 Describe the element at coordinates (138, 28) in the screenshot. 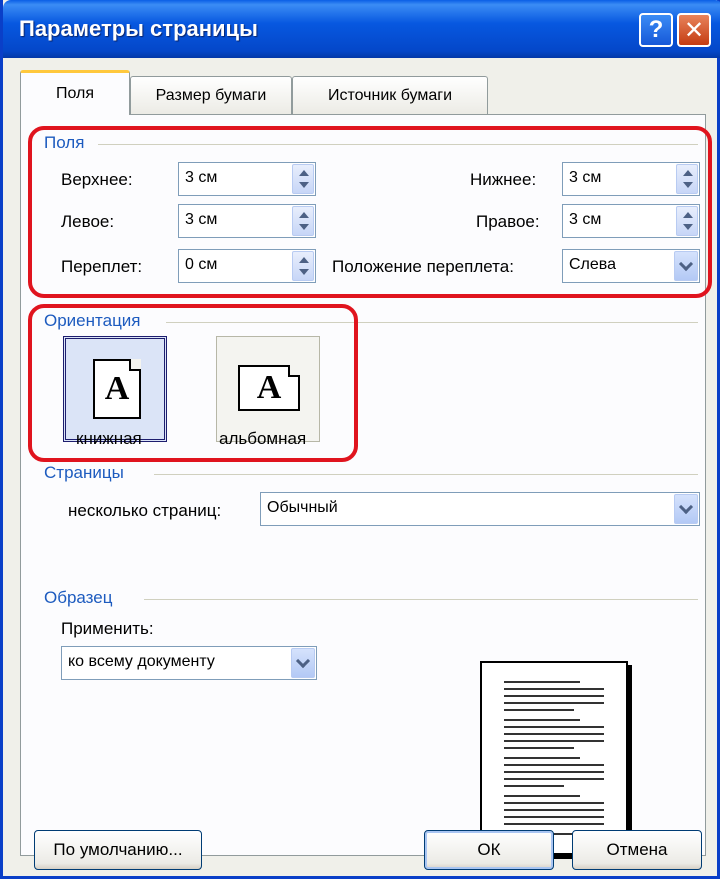

I see `window-title: Параметры страницы` at that location.